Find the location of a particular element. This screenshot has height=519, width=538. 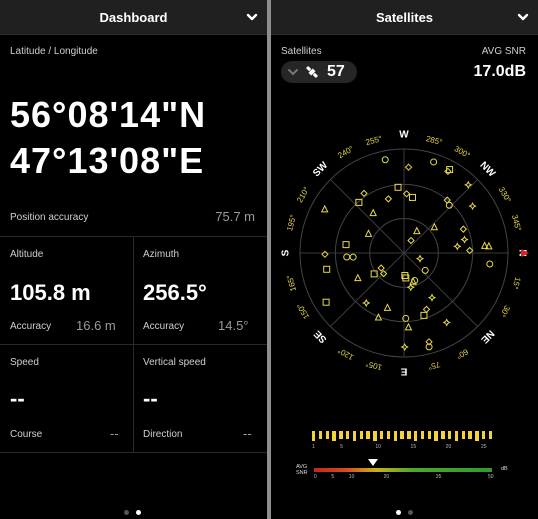

direction-label: Direction is located at coordinates (163, 434).